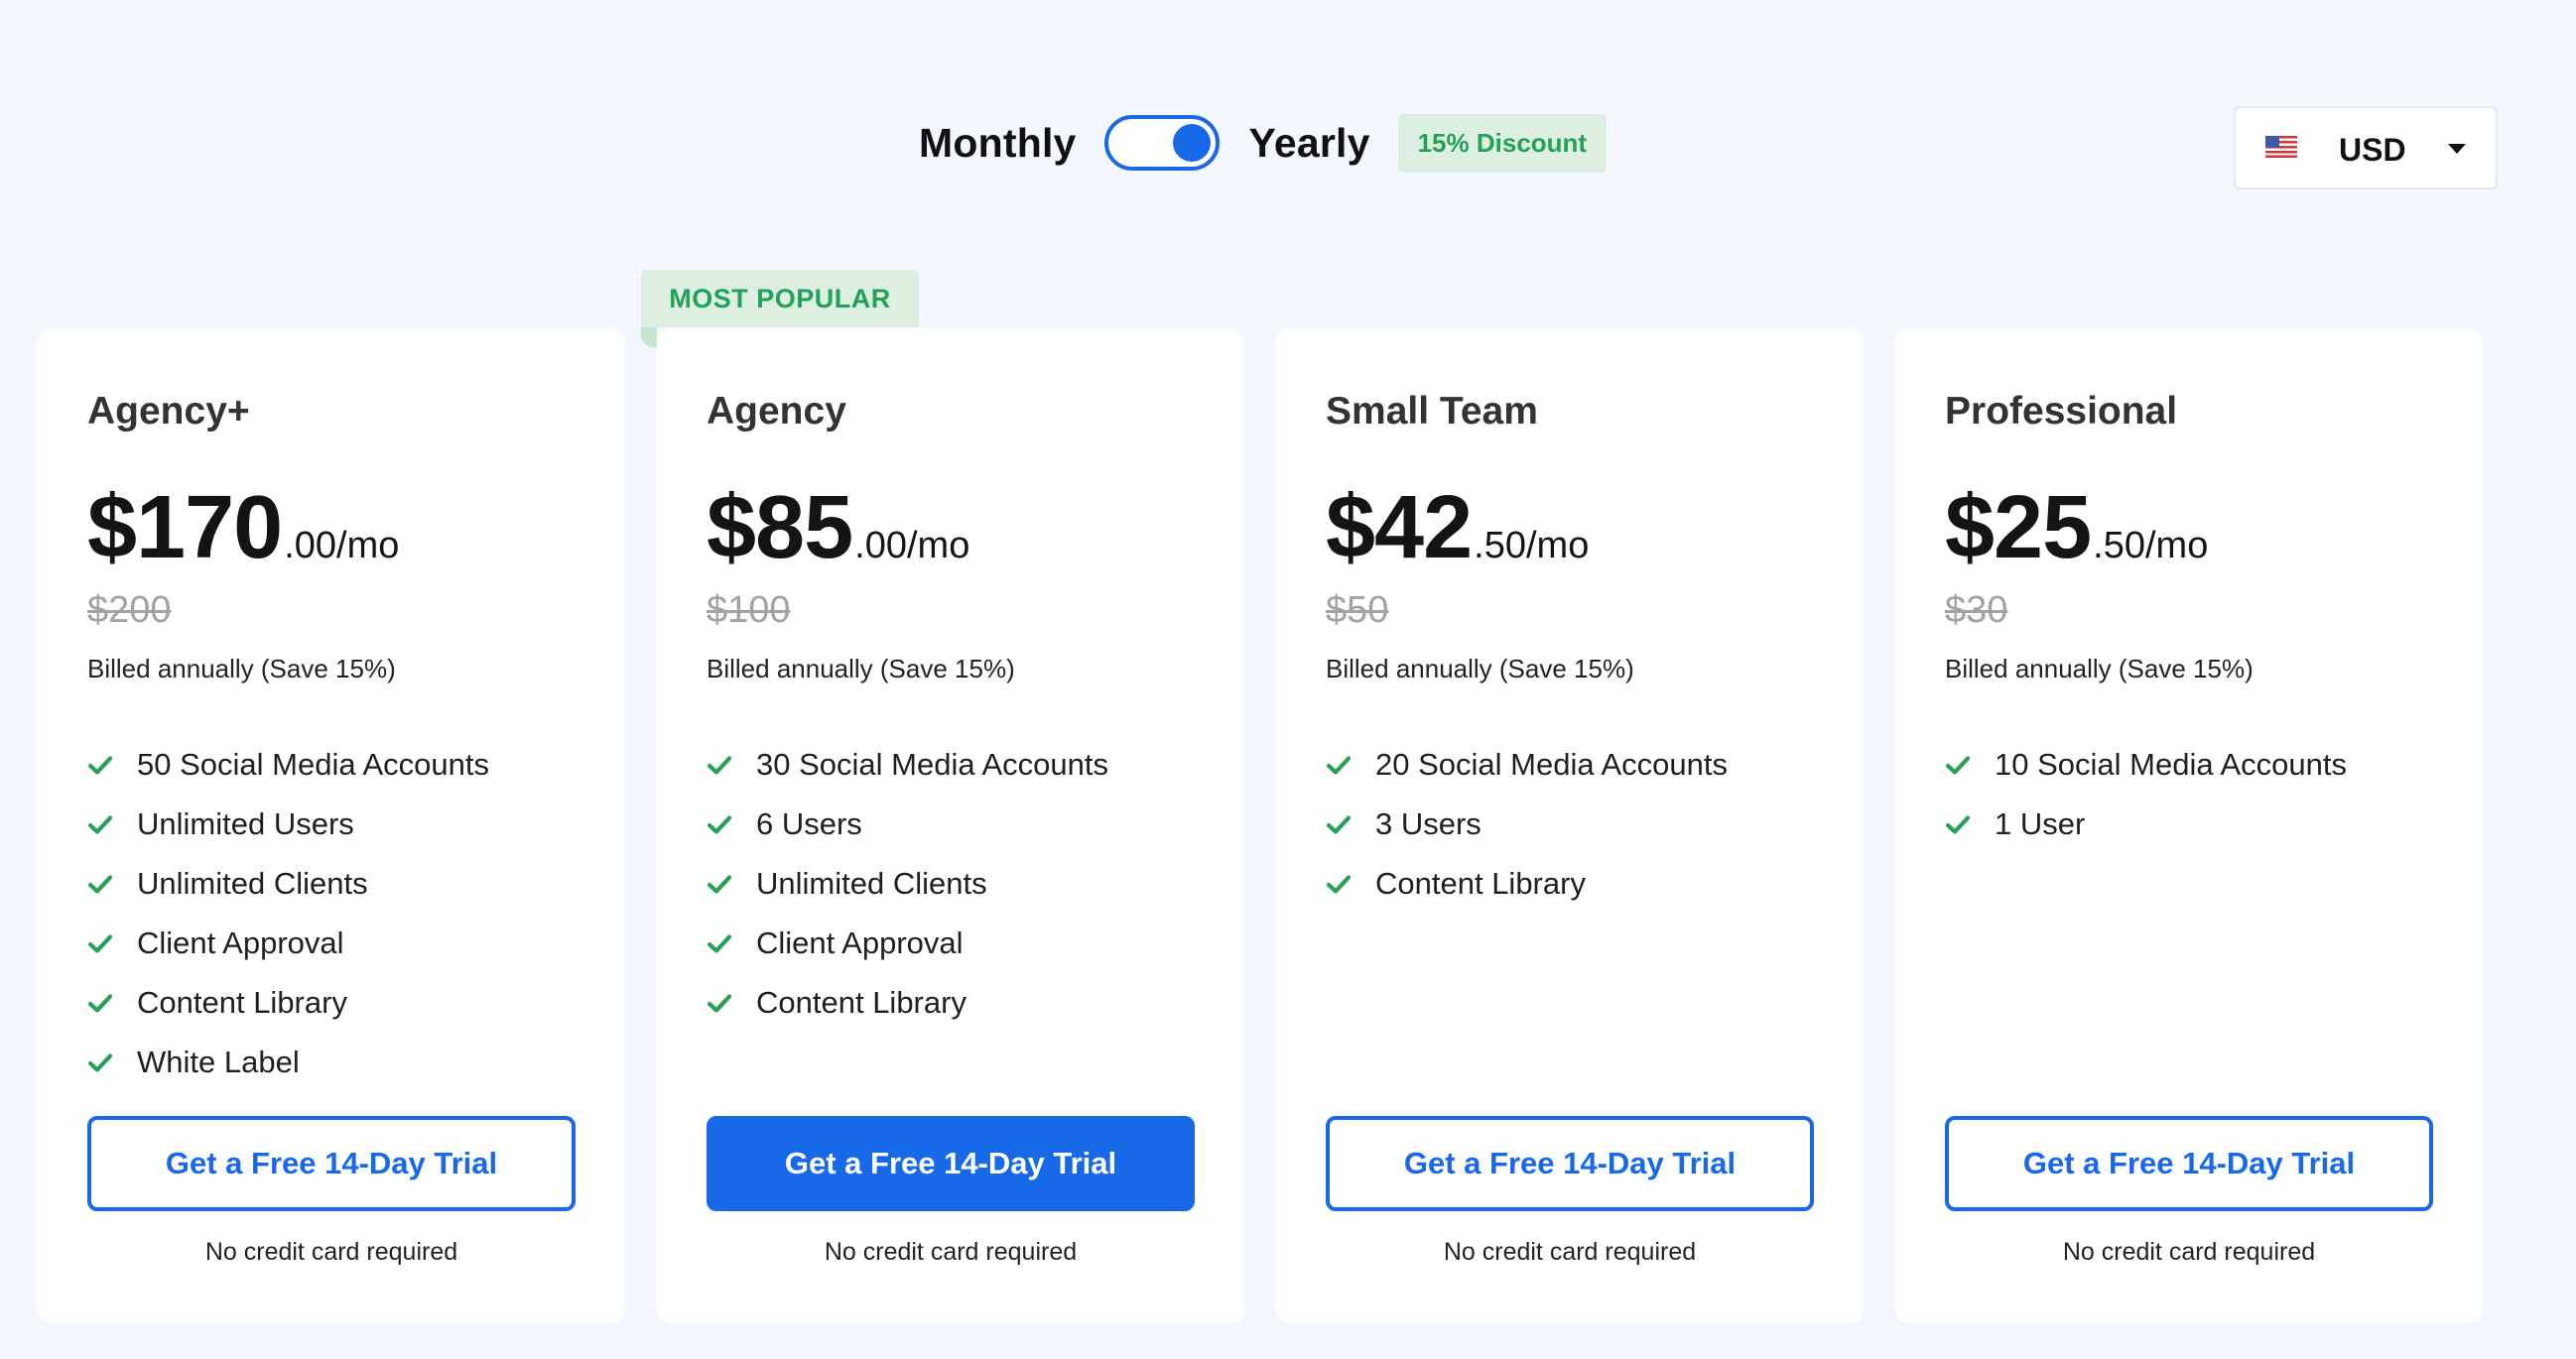  I want to click on price-amount: $170, so click(185, 527).